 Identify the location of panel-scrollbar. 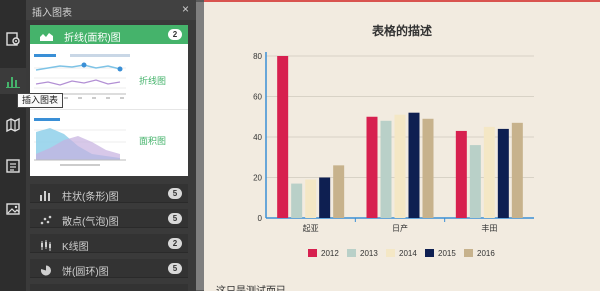
(200, 145).